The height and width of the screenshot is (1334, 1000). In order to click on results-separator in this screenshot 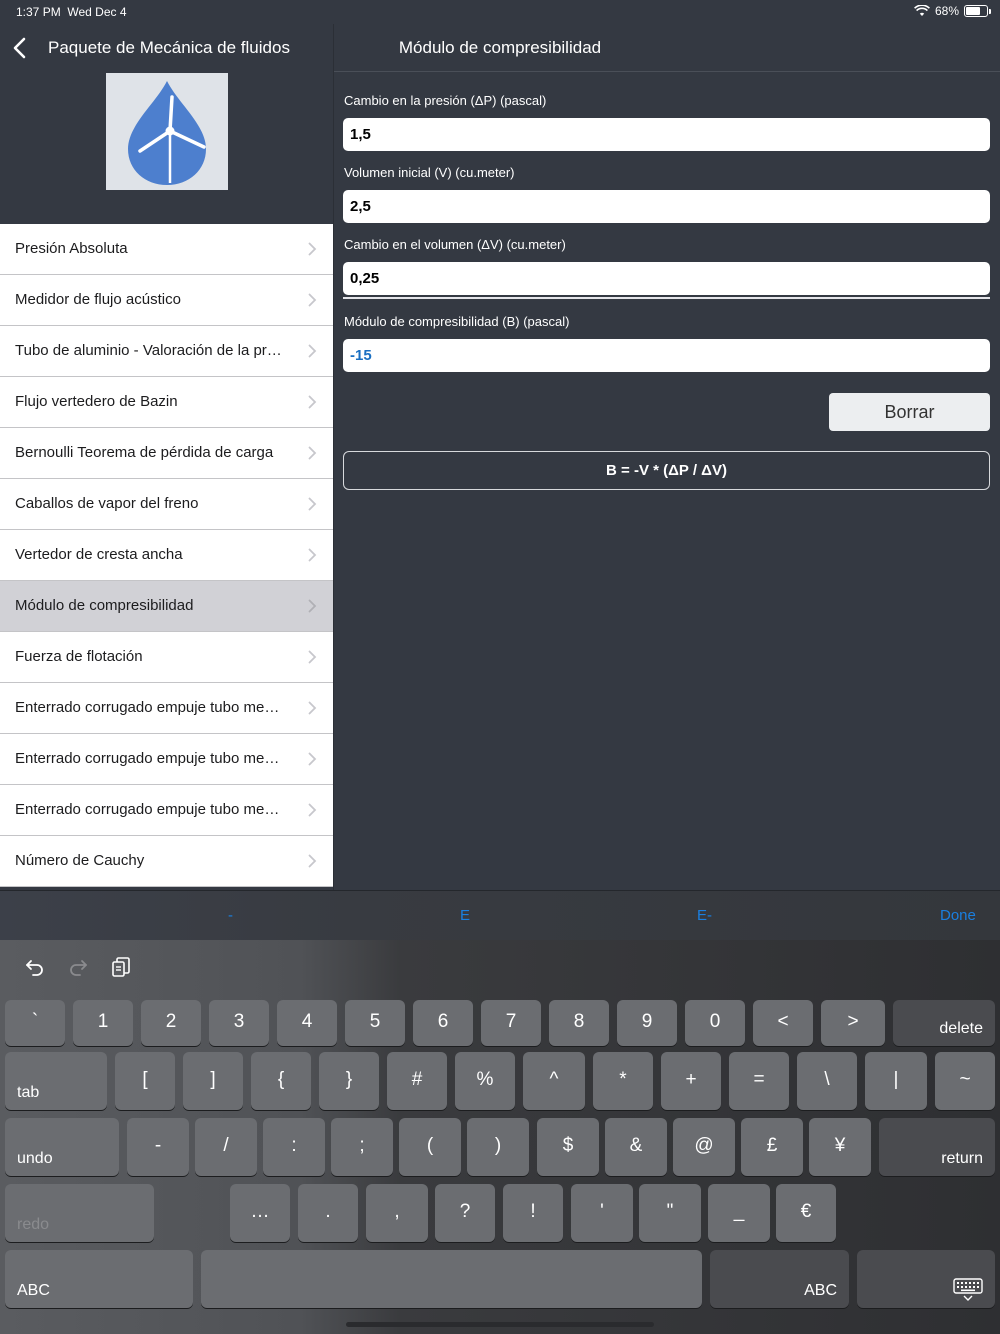, I will do `click(666, 298)`.